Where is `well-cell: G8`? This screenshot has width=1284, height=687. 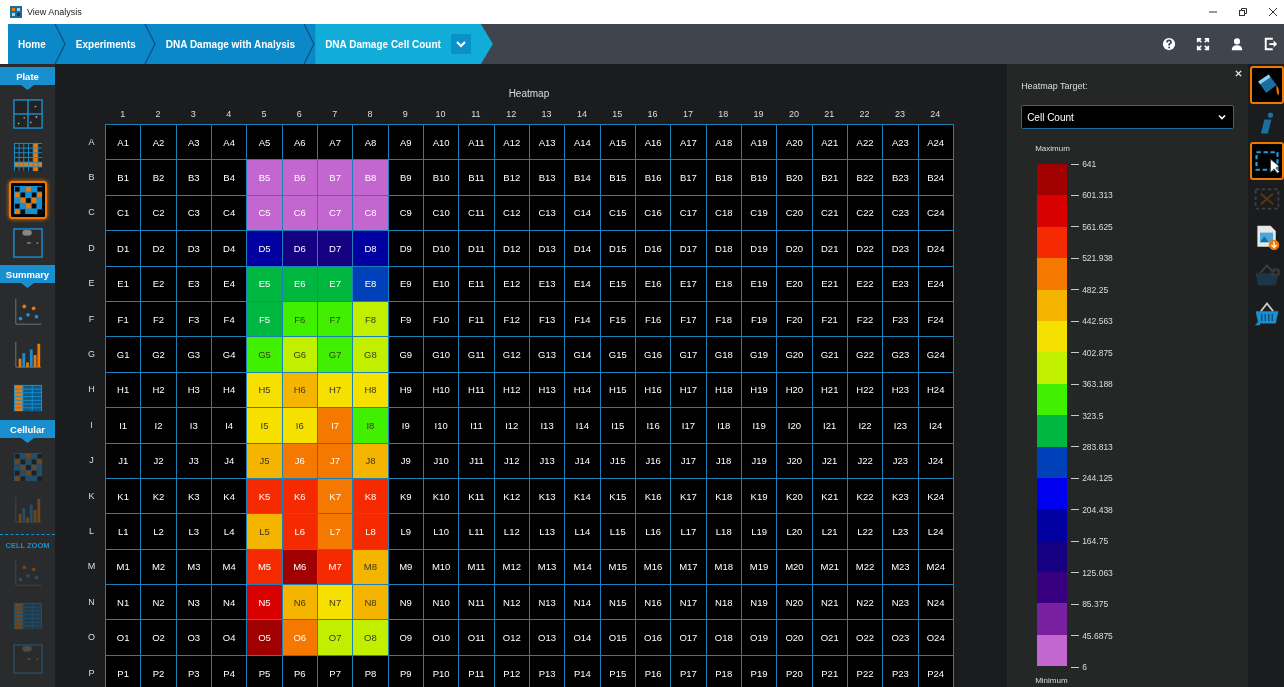
well-cell: G8 is located at coordinates (370, 354).